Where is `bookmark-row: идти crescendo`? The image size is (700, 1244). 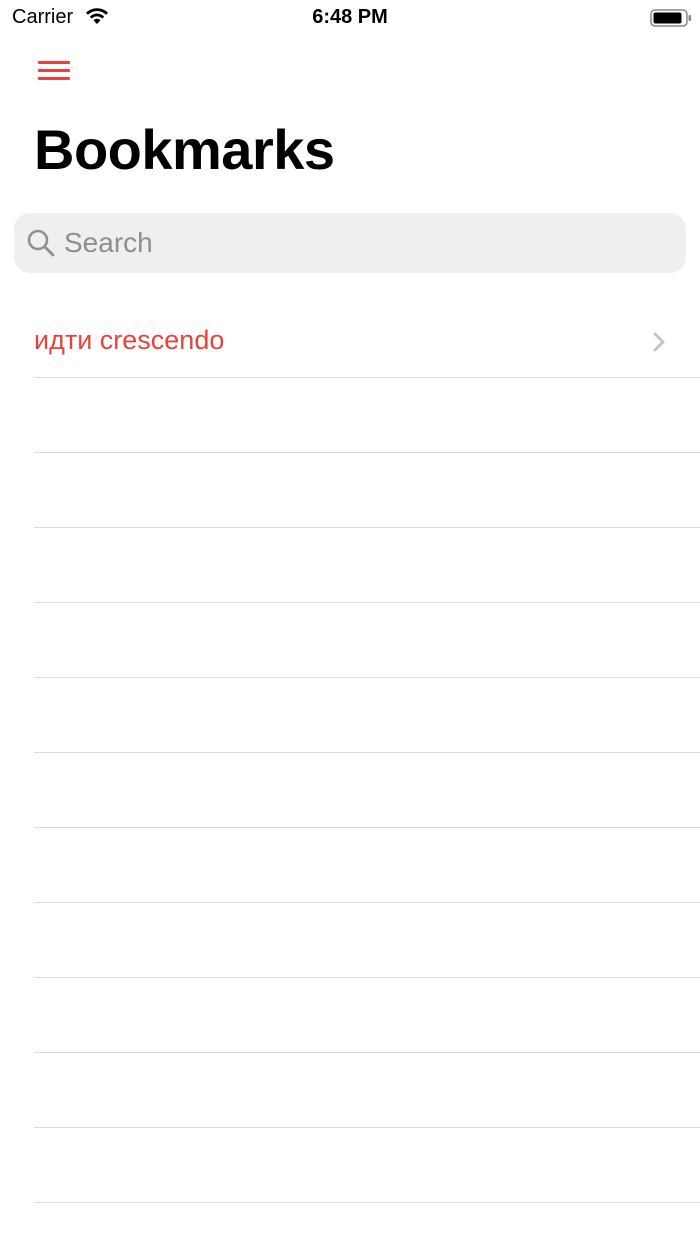
bookmark-row: идти crescendo is located at coordinates (367, 340).